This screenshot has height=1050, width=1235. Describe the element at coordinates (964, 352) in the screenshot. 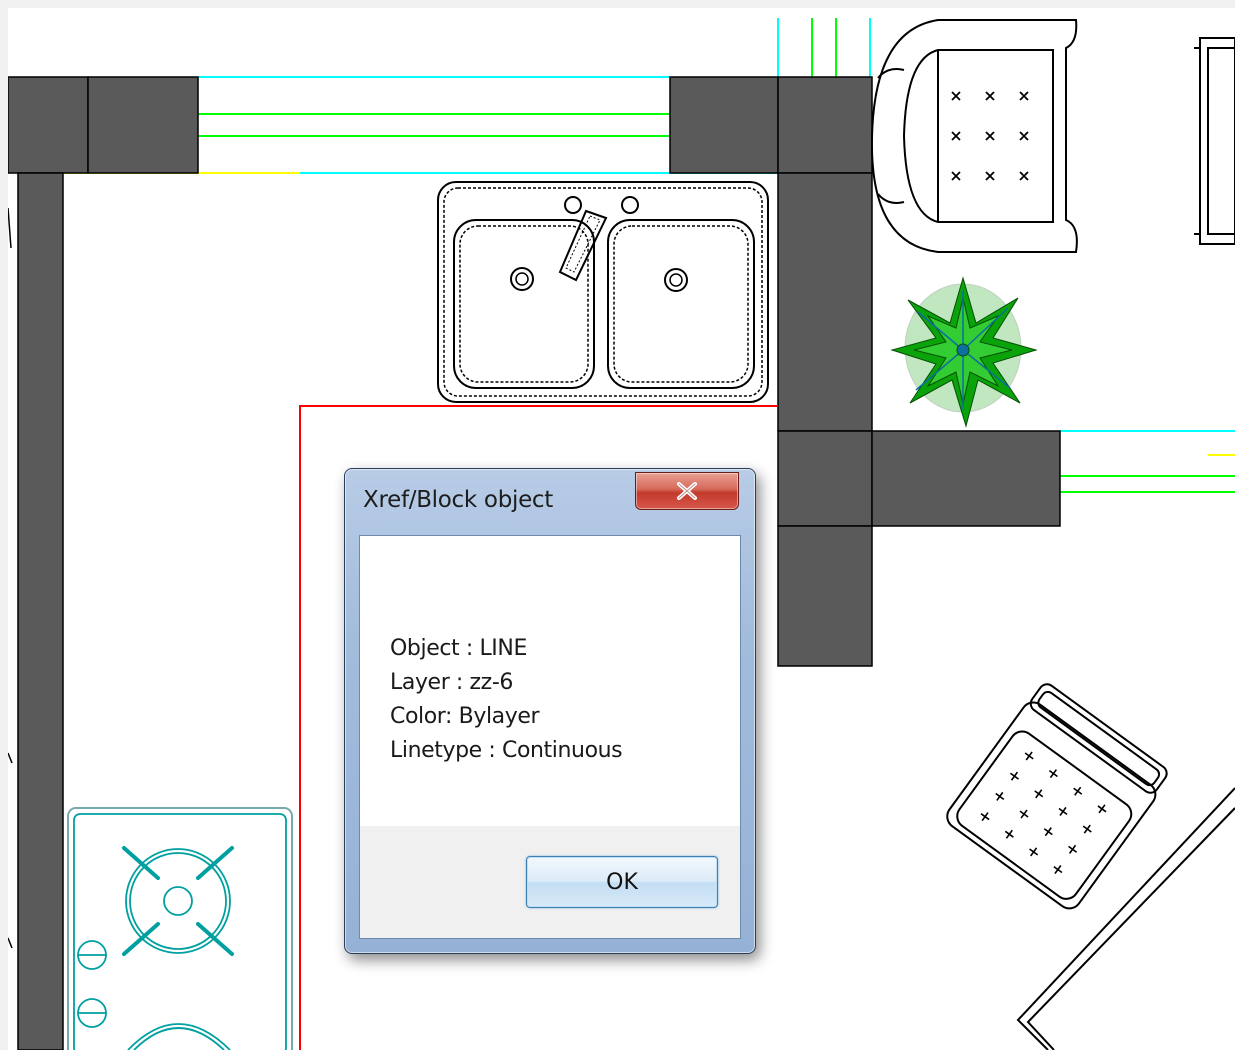

I see `potted-plant` at that location.